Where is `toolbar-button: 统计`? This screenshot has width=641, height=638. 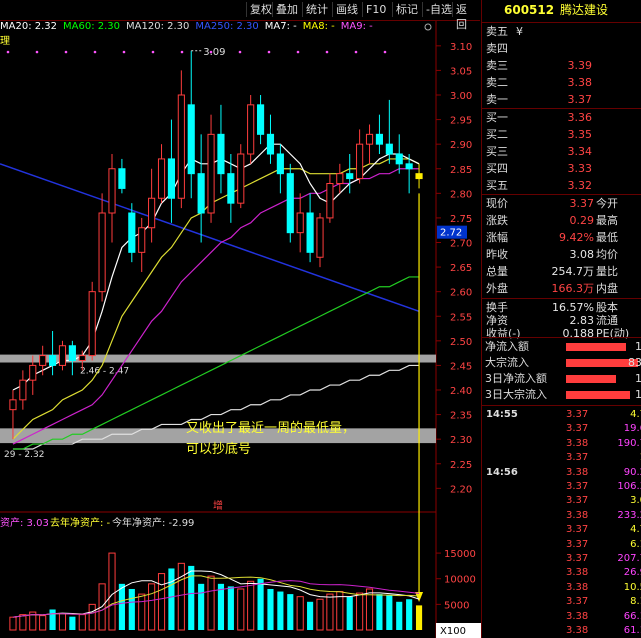 toolbar-button: 统计 is located at coordinates (316, 9).